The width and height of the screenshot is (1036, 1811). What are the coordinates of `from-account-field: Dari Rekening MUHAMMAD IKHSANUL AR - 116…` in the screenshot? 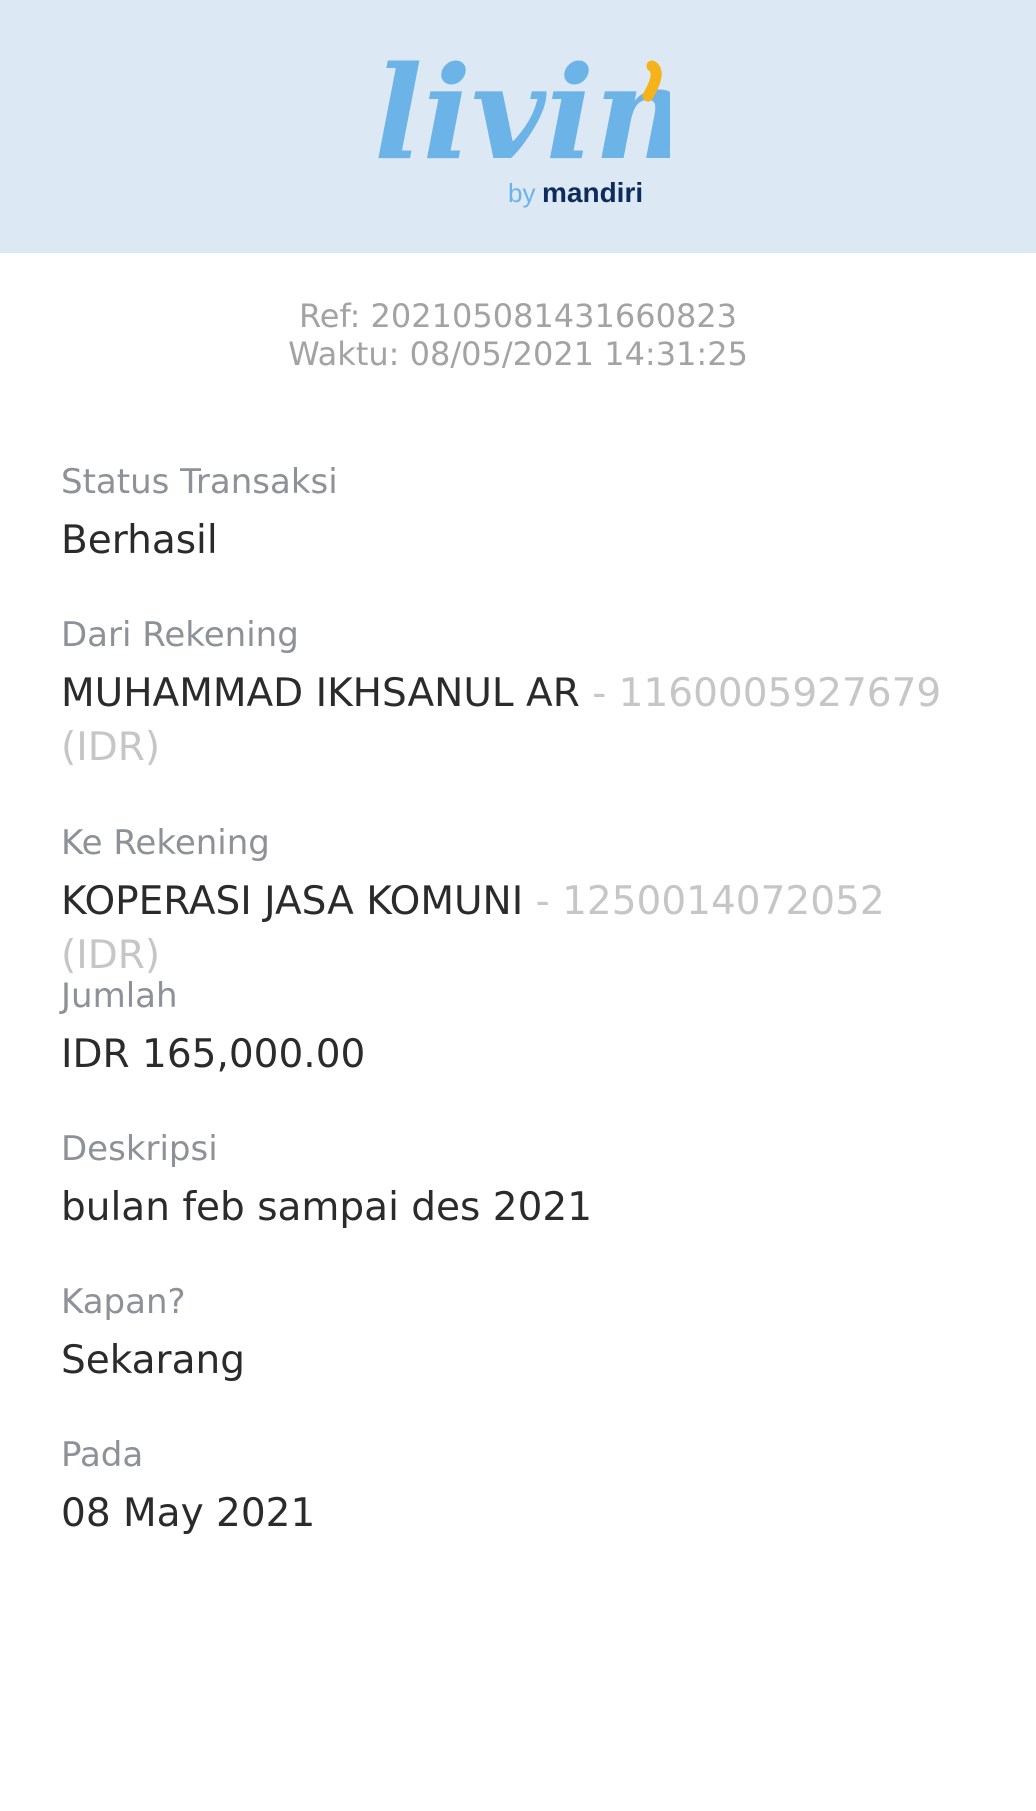 It's located at (521, 695).